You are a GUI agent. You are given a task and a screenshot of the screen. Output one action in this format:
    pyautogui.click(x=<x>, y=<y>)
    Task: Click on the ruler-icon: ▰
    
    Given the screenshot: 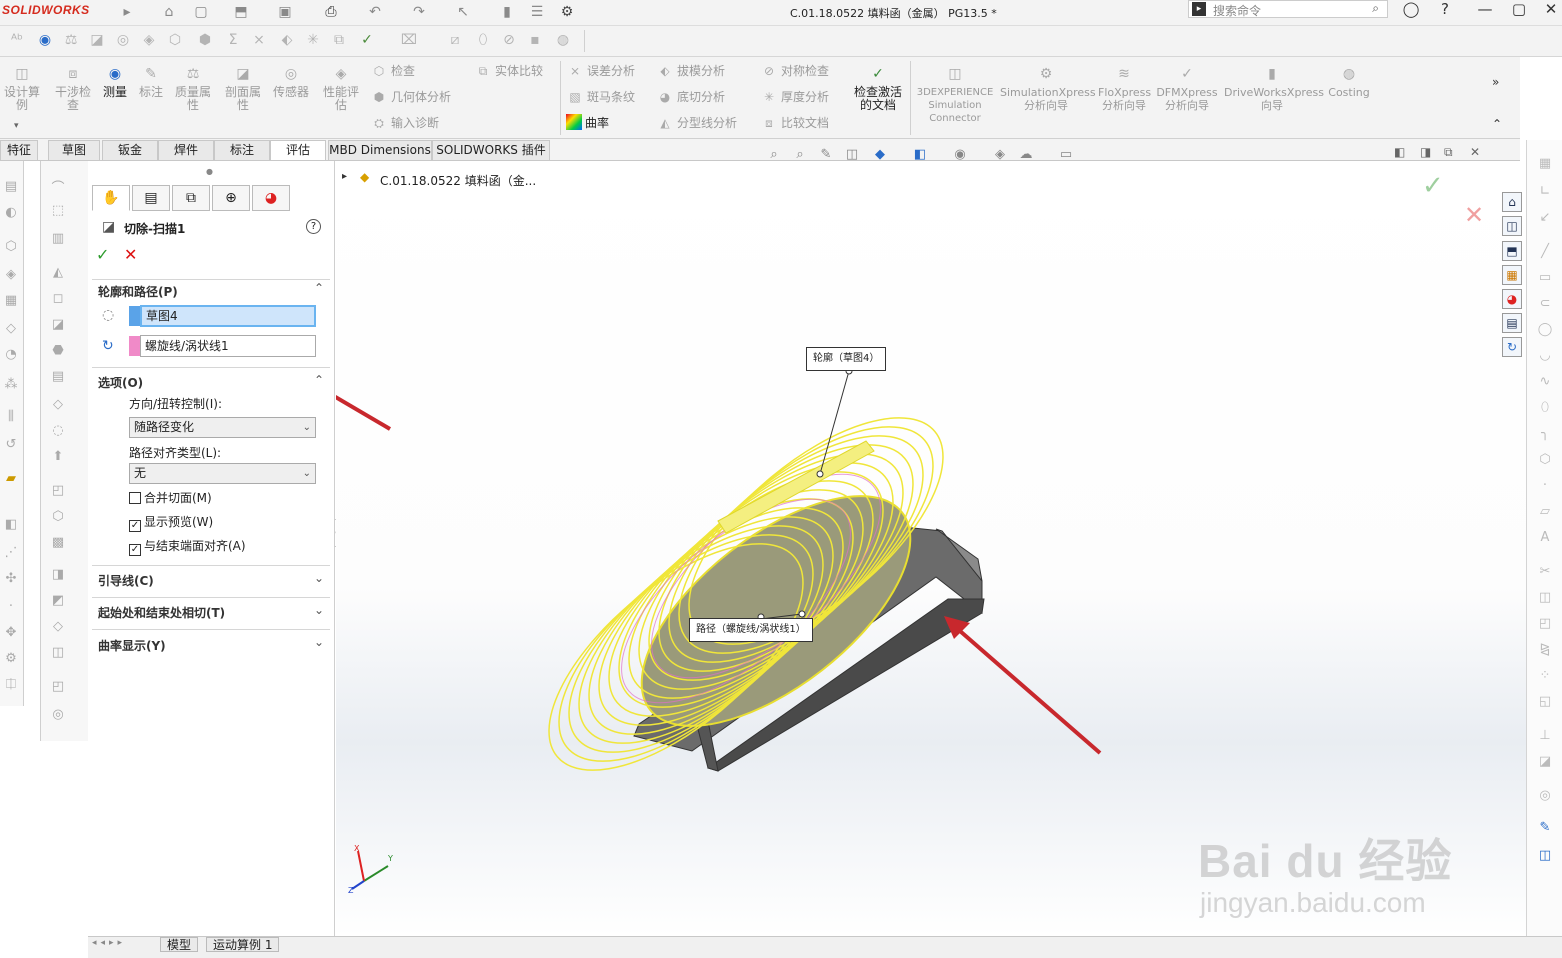 What is the action you would take?
    pyautogui.click(x=11, y=480)
    